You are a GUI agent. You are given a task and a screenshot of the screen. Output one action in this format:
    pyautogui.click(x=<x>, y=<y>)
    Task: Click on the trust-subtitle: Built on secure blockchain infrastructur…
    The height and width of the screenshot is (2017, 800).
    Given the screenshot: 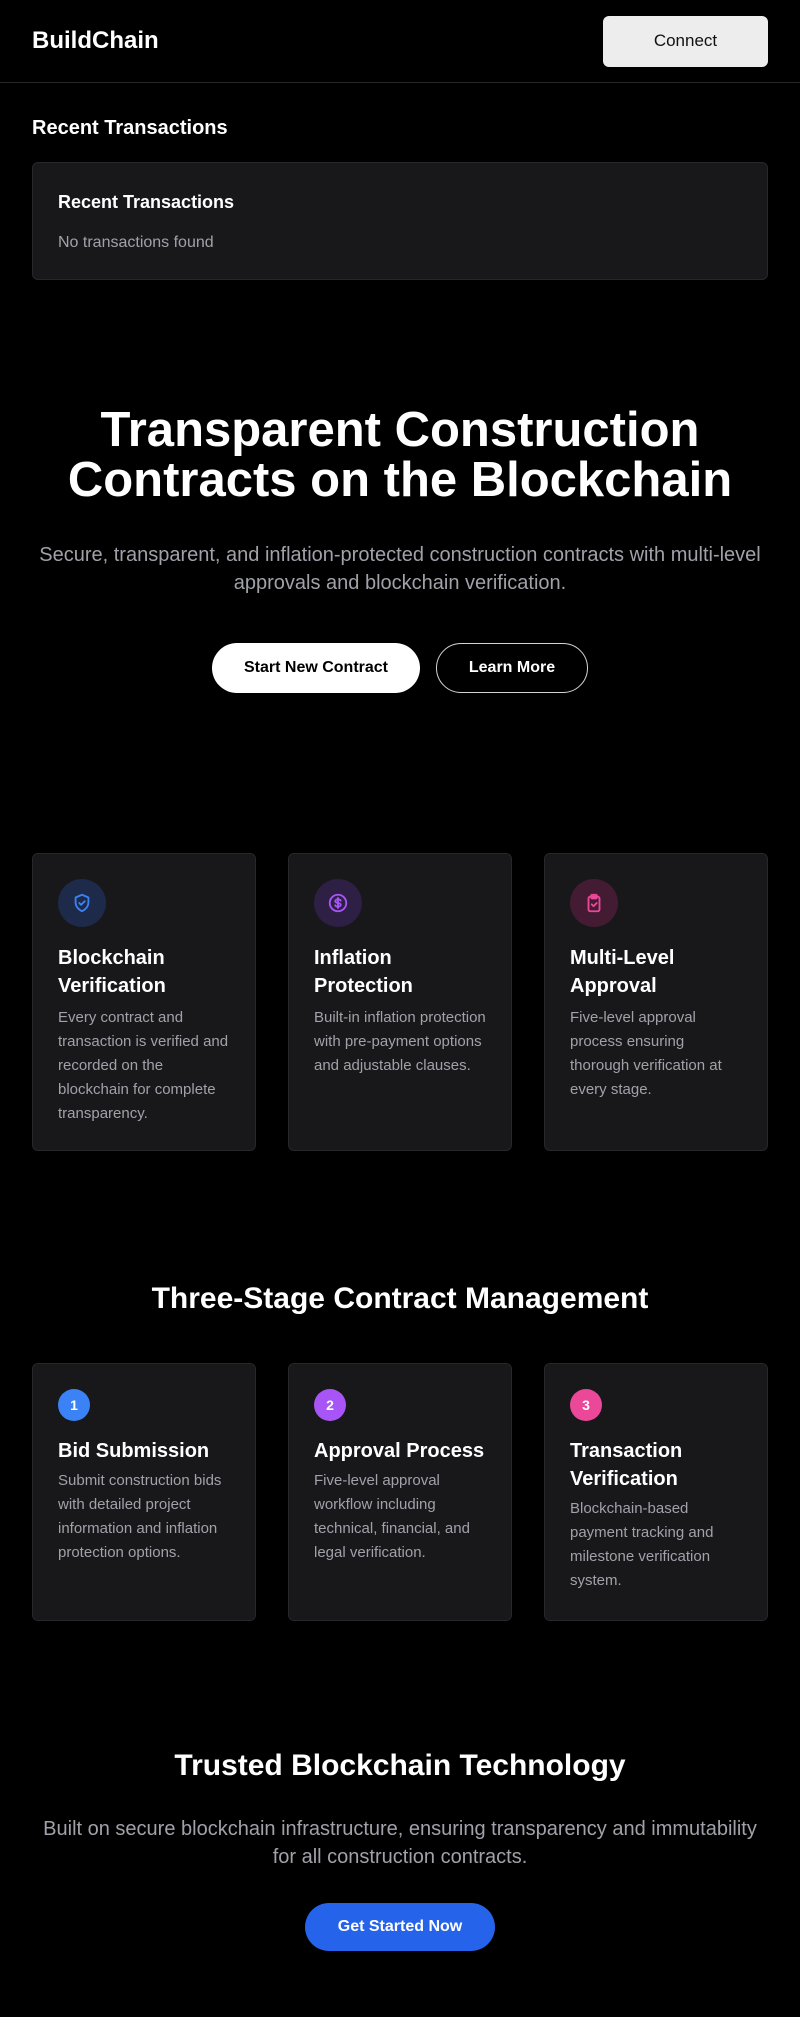 What is the action you would take?
    pyautogui.click(x=400, y=1843)
    